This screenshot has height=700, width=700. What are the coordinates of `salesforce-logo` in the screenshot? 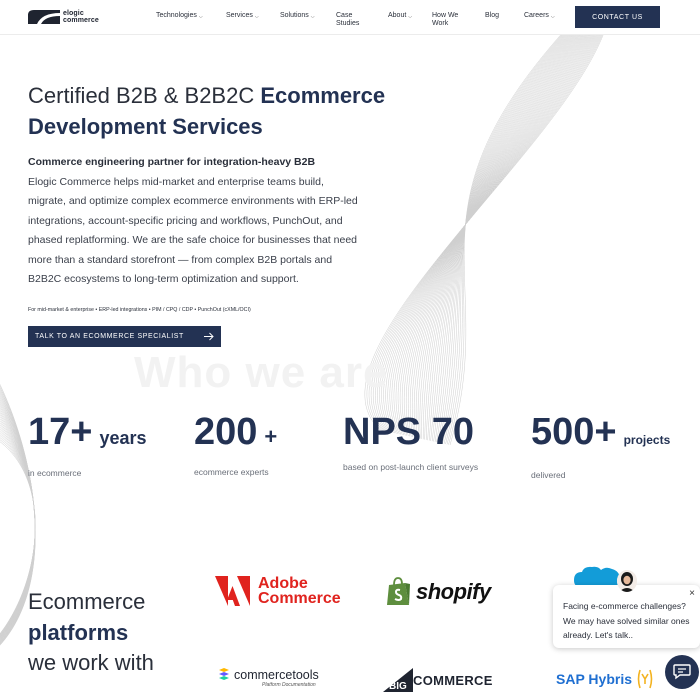 It's located at (597, 576).